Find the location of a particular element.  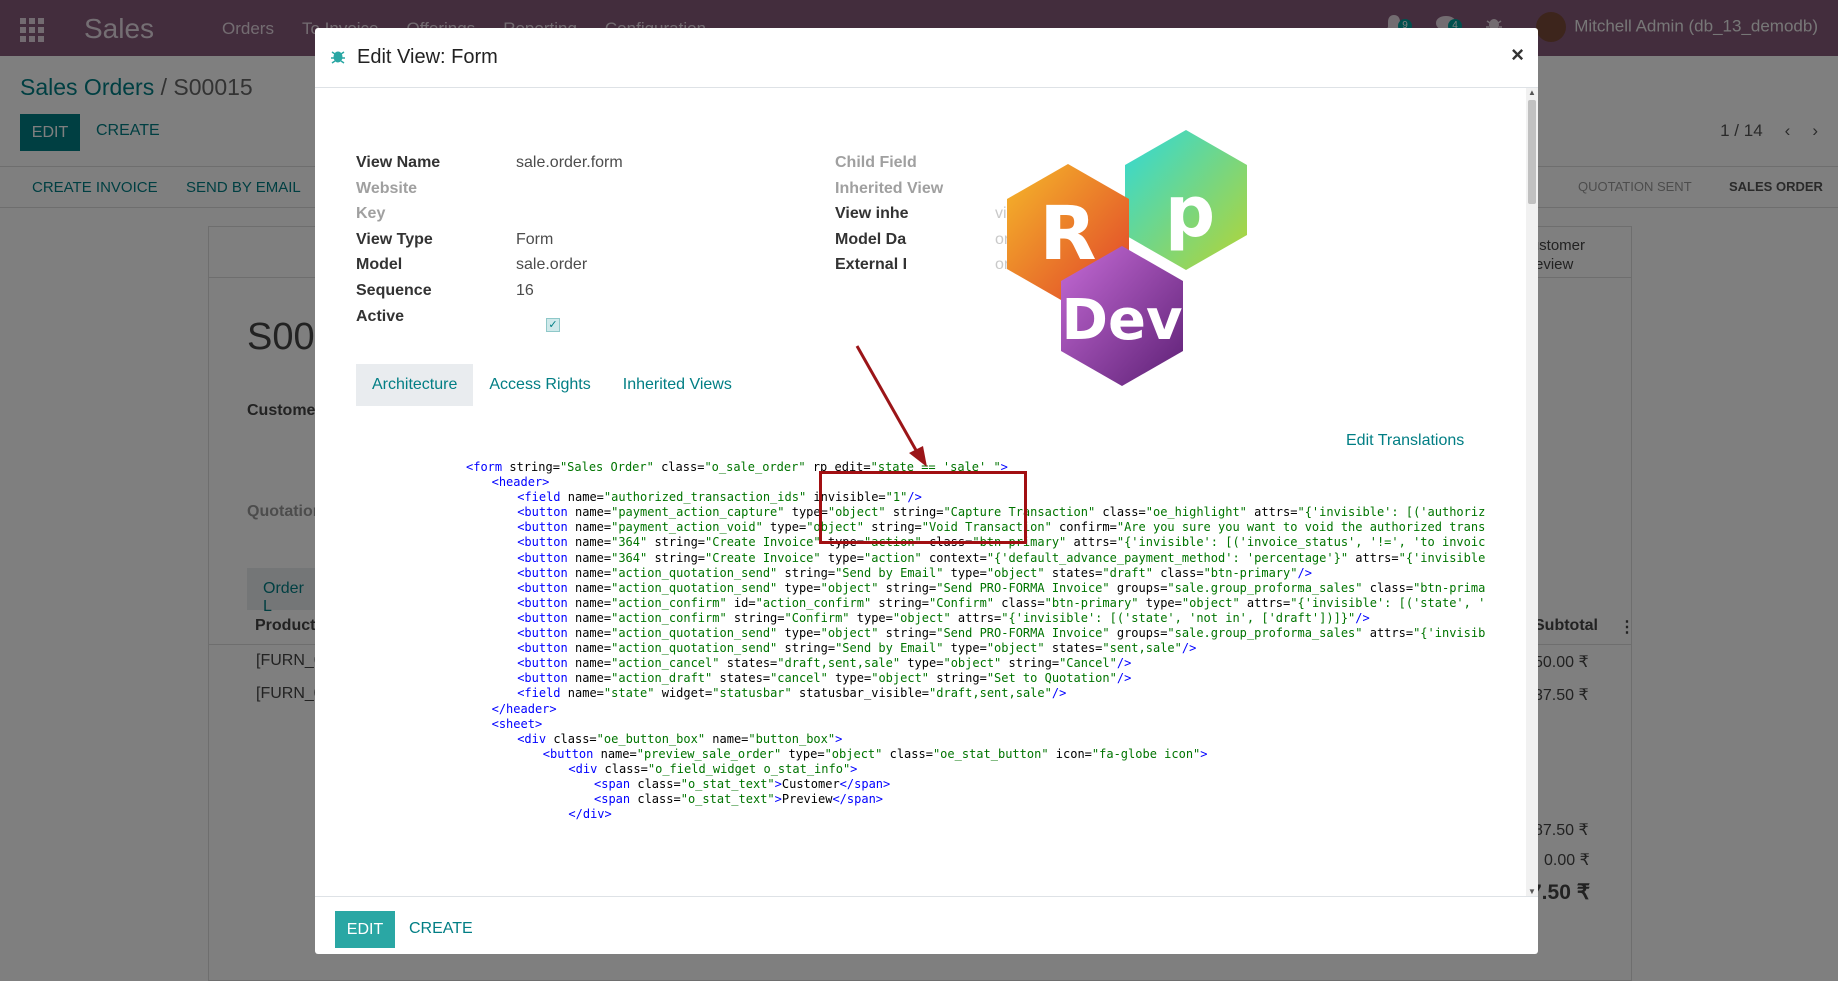

logo-letter-p: p is located at coordinates (1190, 212).